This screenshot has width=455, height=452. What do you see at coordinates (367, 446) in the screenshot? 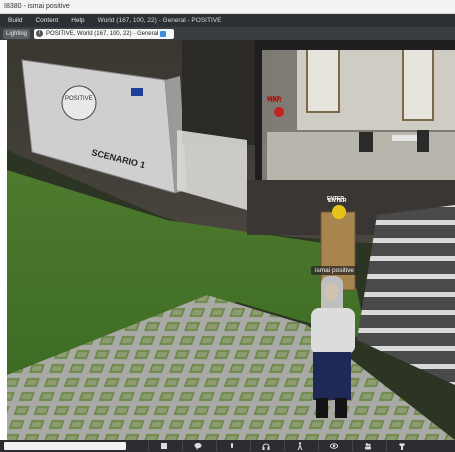
I see `people-icon` at bounding box center [367, 446].